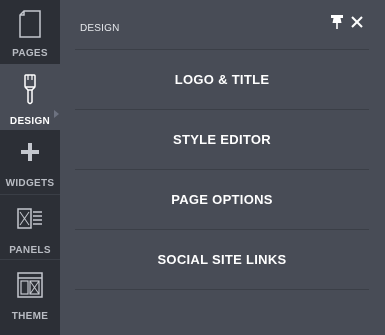 This screenshot has height=335, width=385. I want to click on sidebar-item-theme: THEME, so click(30, 297).